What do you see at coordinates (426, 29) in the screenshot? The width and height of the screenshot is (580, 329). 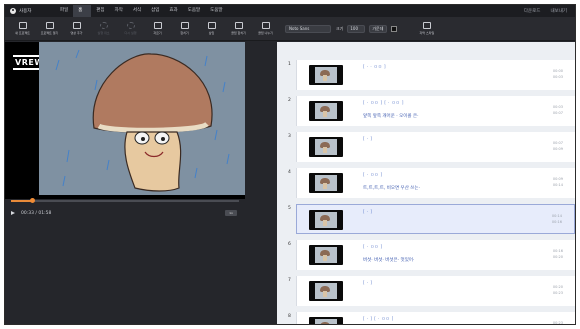 I see `caption-style-button: 자막 스타일` at bounding box center [426, 29].